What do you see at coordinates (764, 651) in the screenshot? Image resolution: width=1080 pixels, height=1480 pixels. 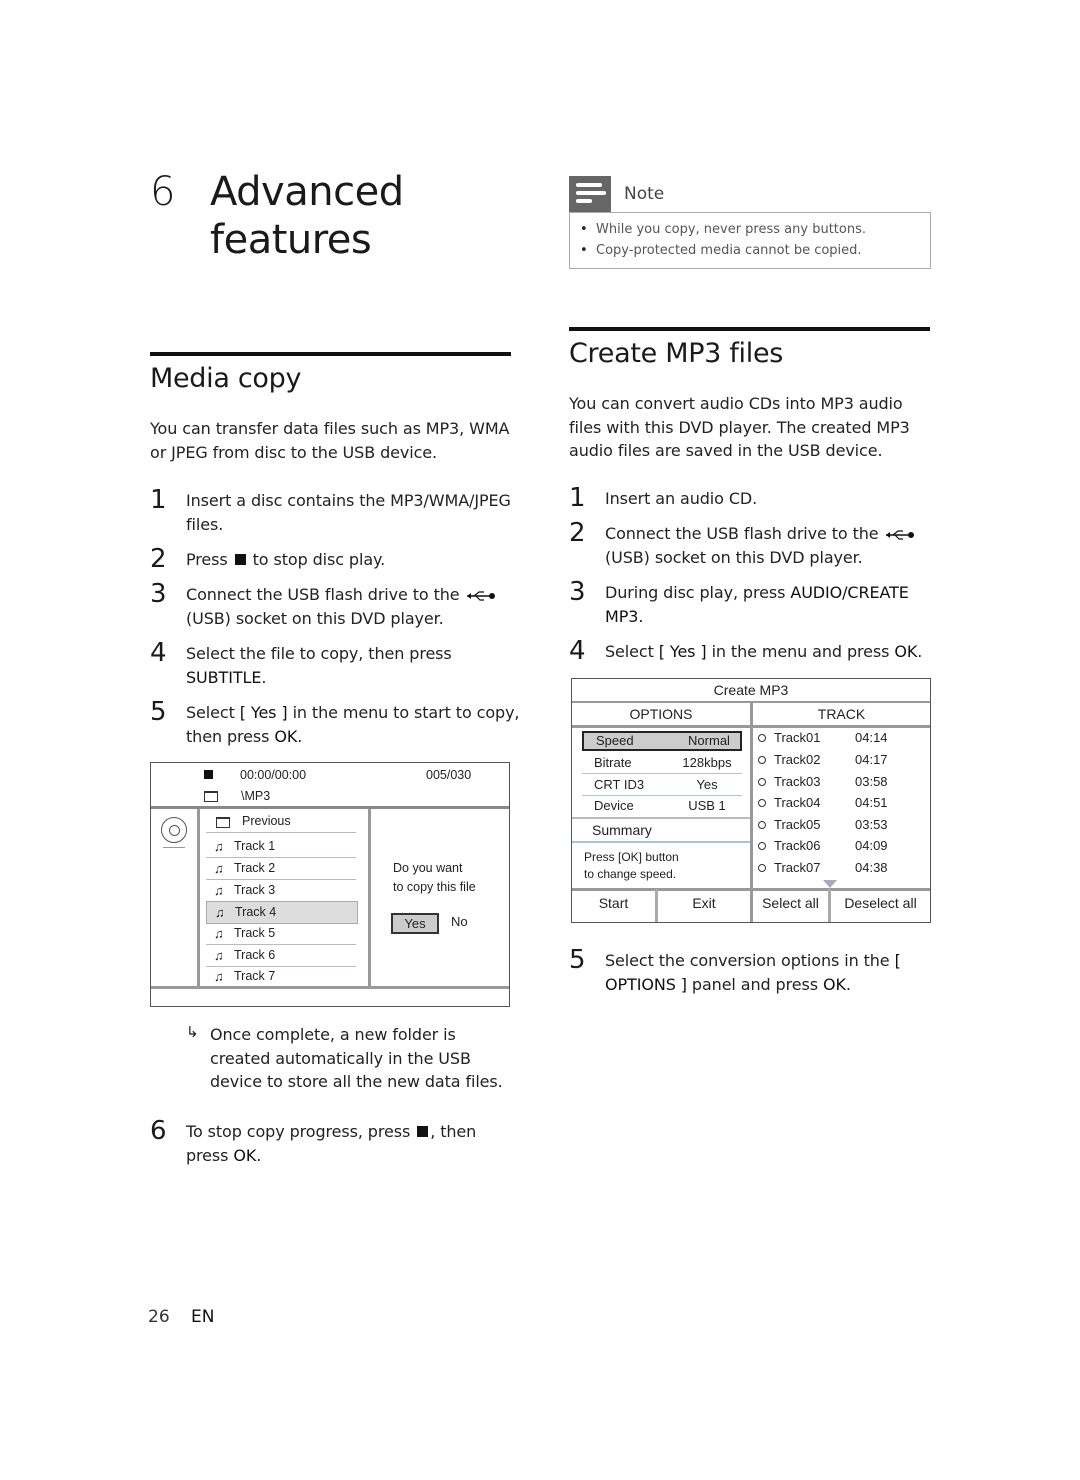 I see `step-text: Select [ Yes ] in the menu and press OK.` at bounding box center [764, 651].